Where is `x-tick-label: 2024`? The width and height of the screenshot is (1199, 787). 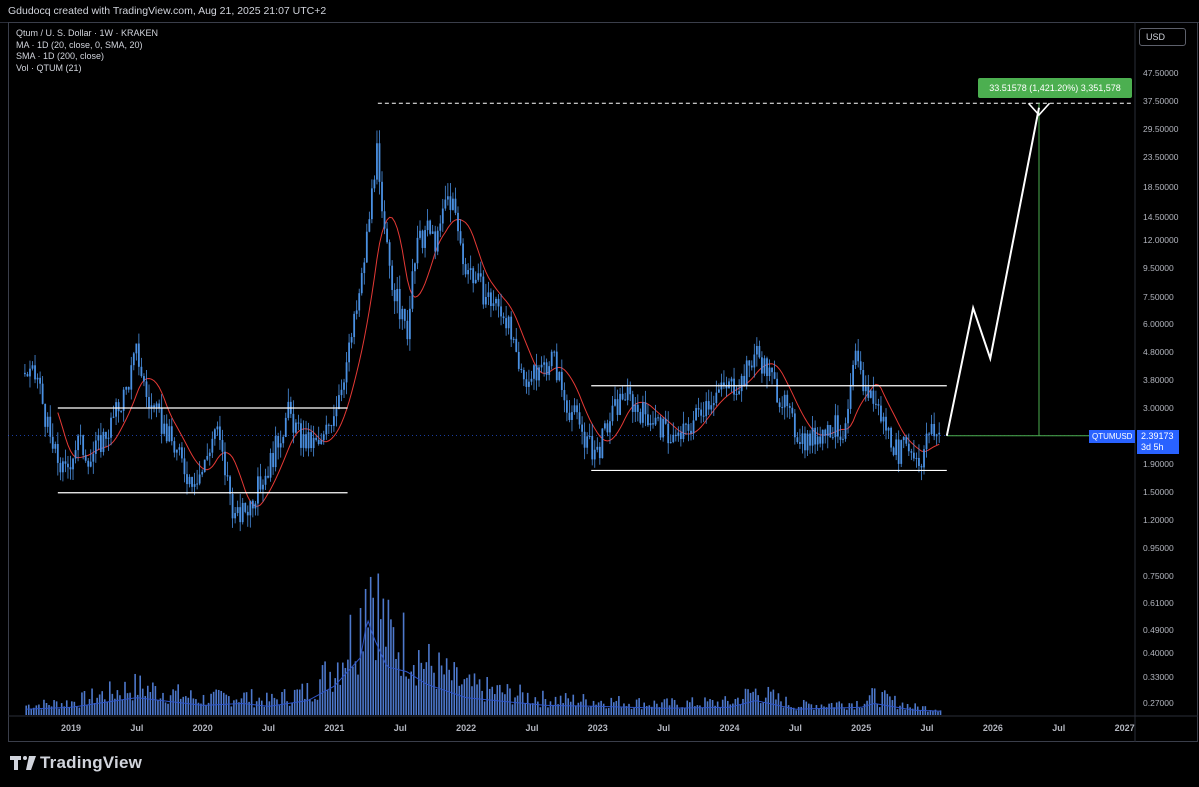 x-tick-label: 2024 is located at coordinates (729, 728).